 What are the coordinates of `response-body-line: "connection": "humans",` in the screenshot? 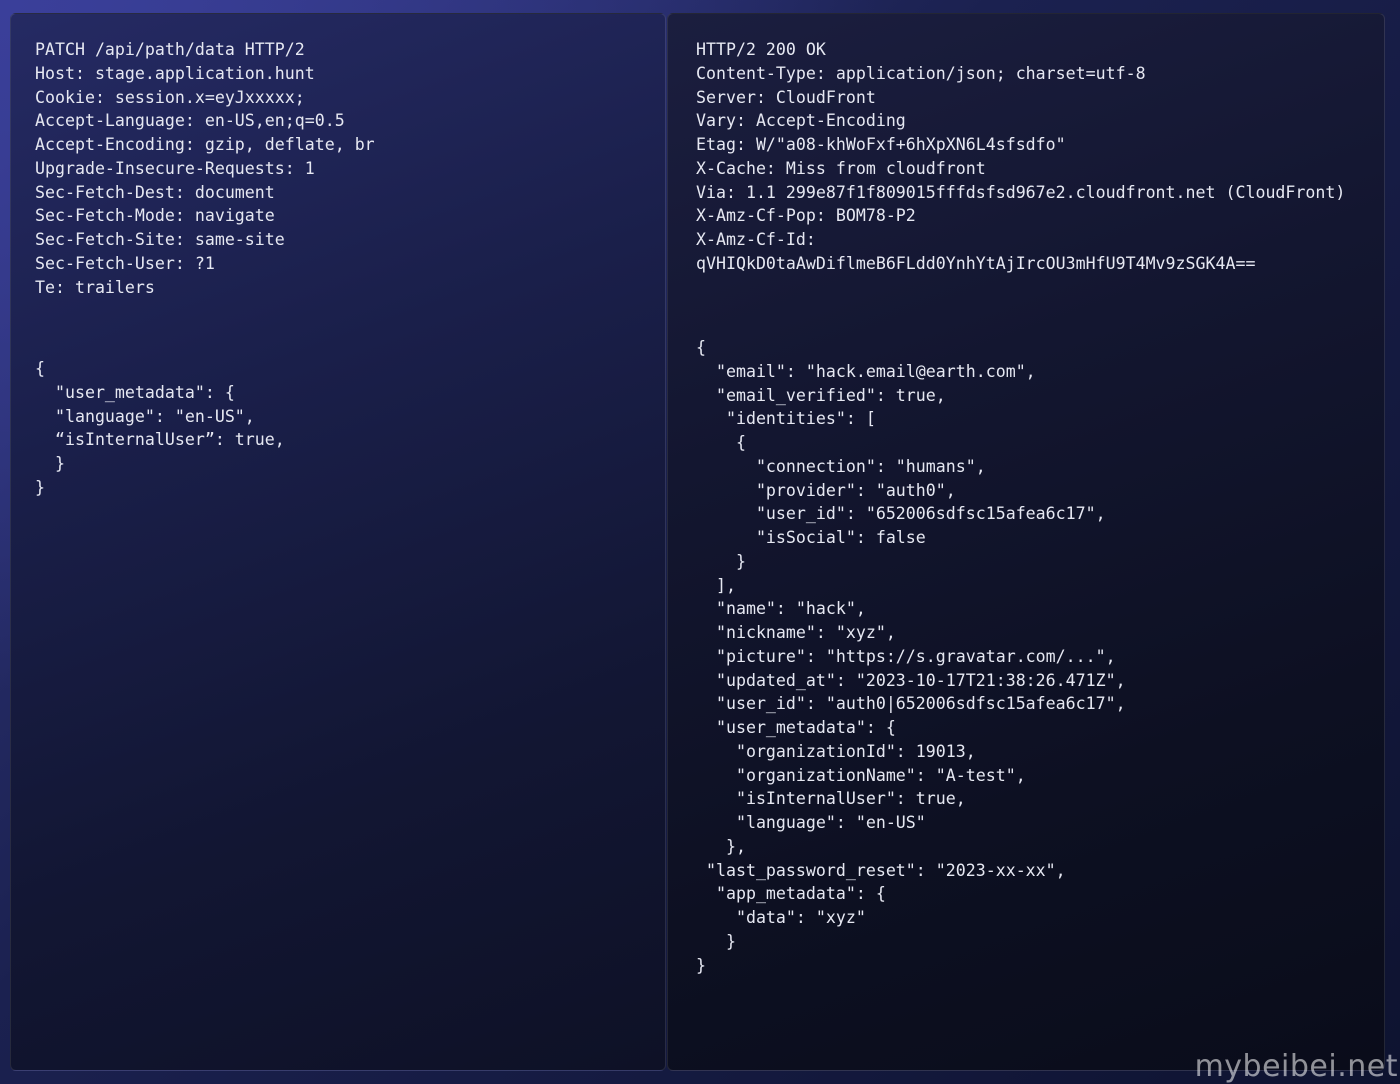 It's located at (841, 466).